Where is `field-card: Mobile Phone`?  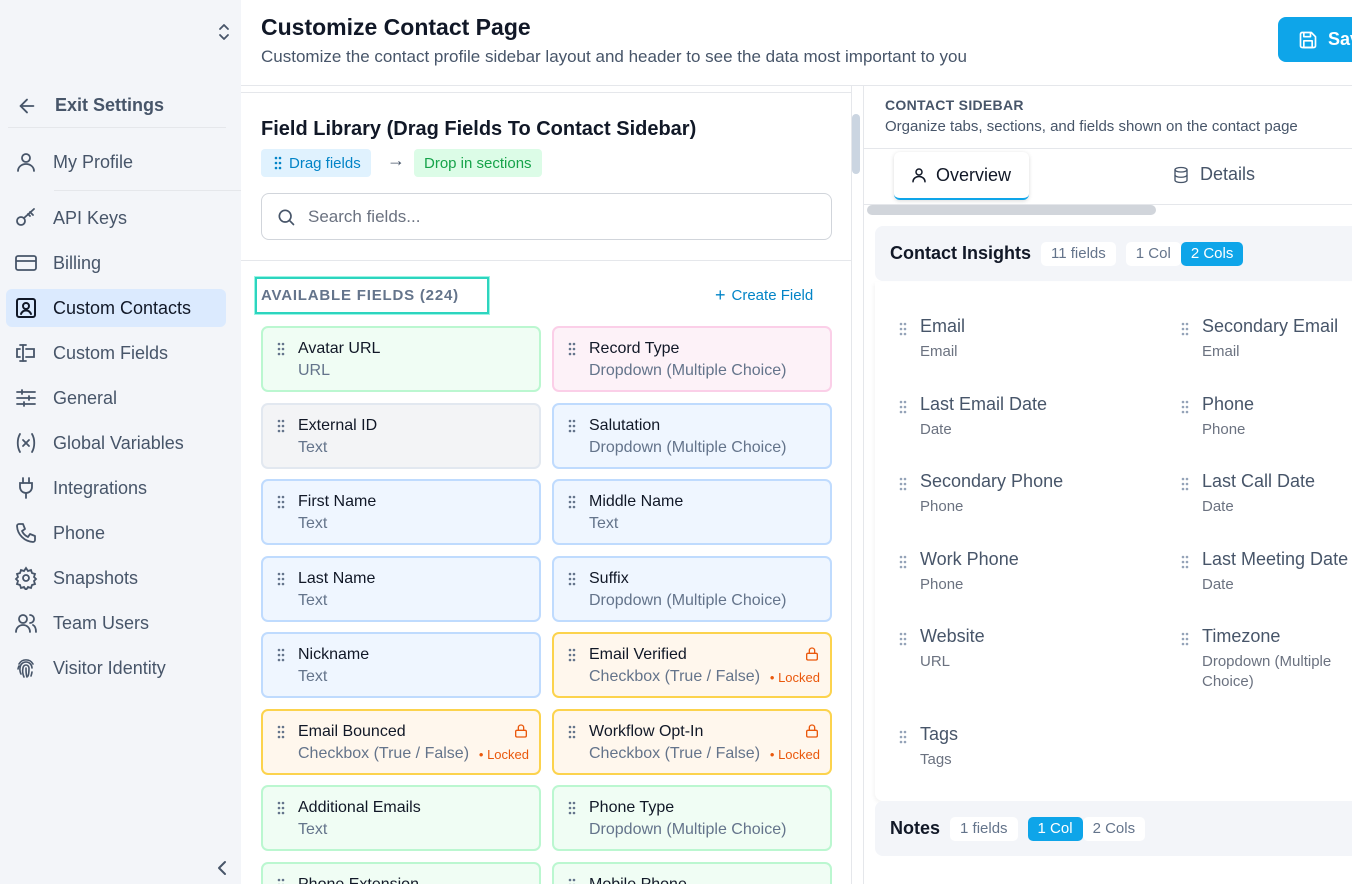 field-card: Mobile Phone is located at coordinates (692, 872).